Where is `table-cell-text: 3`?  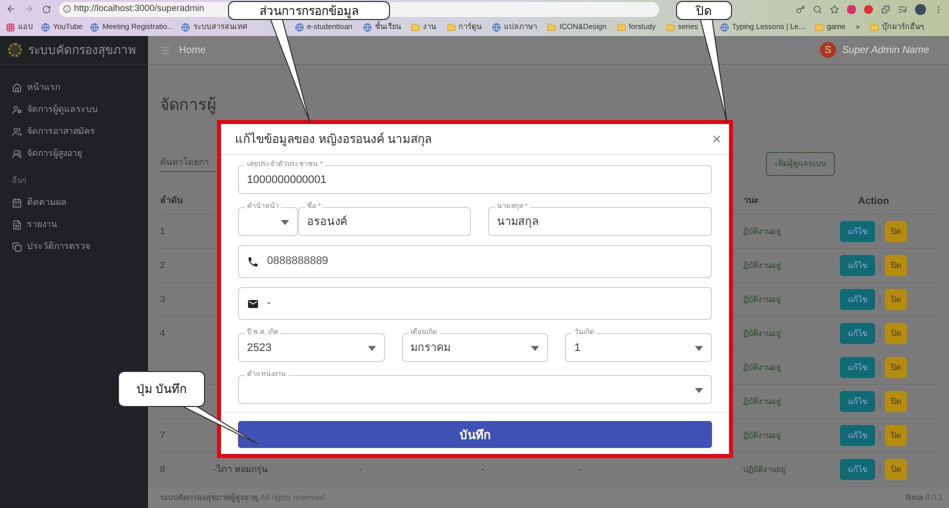
table-cell-text: 3 is located at coordinates (163, 299).